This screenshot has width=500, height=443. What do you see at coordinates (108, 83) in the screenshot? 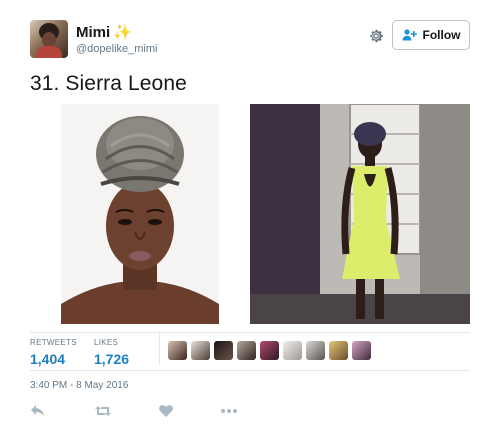
I see `tweet-text: 31. Sierra Leone` at bounding box center [108, 83].